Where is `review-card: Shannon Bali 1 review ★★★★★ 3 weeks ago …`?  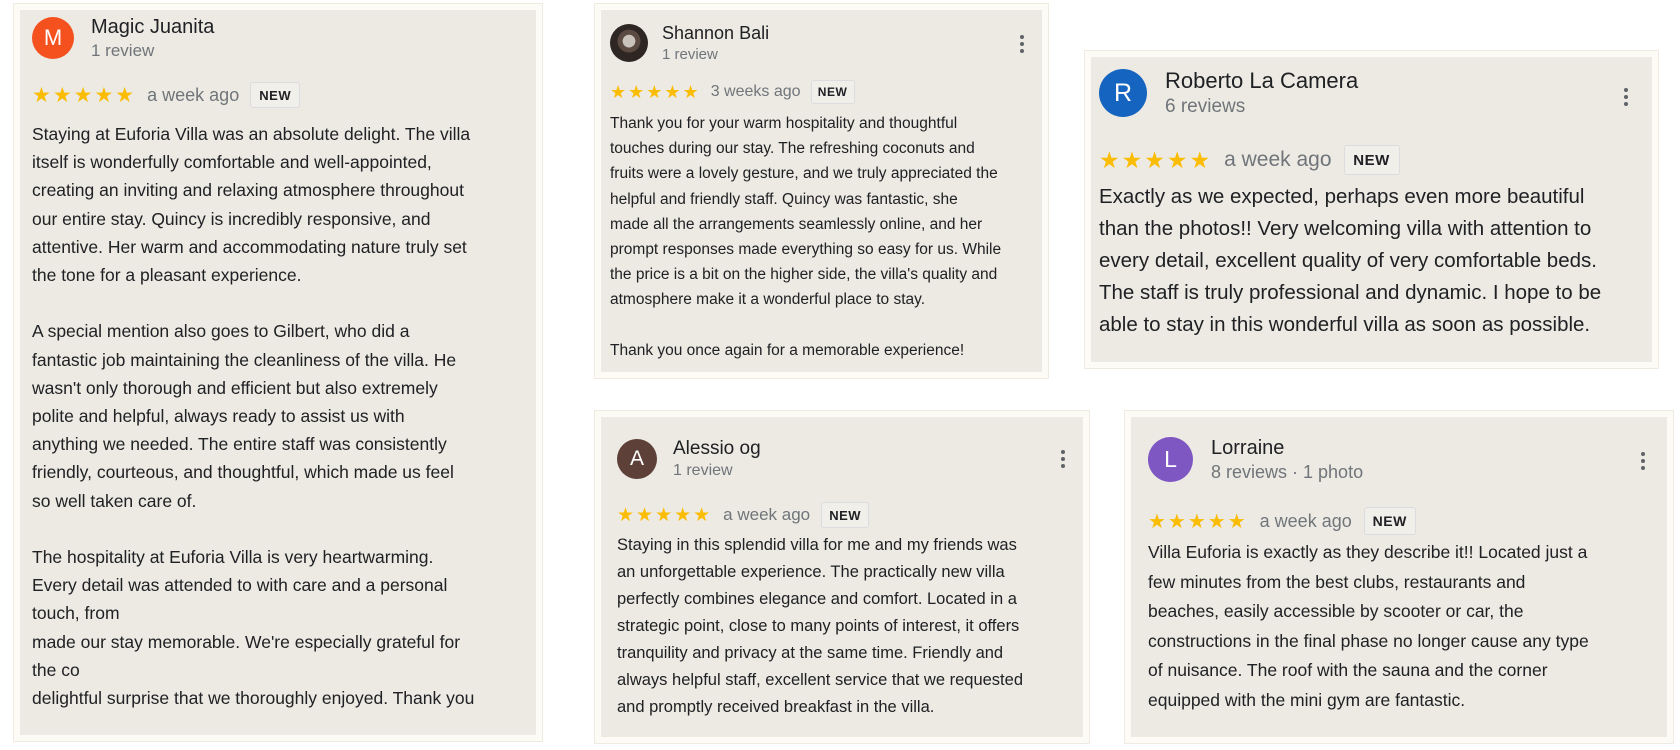
review-card: Shannon Bali 1 review ★★★★★ 3 weeks ago … is located at coordinates (821, 191).